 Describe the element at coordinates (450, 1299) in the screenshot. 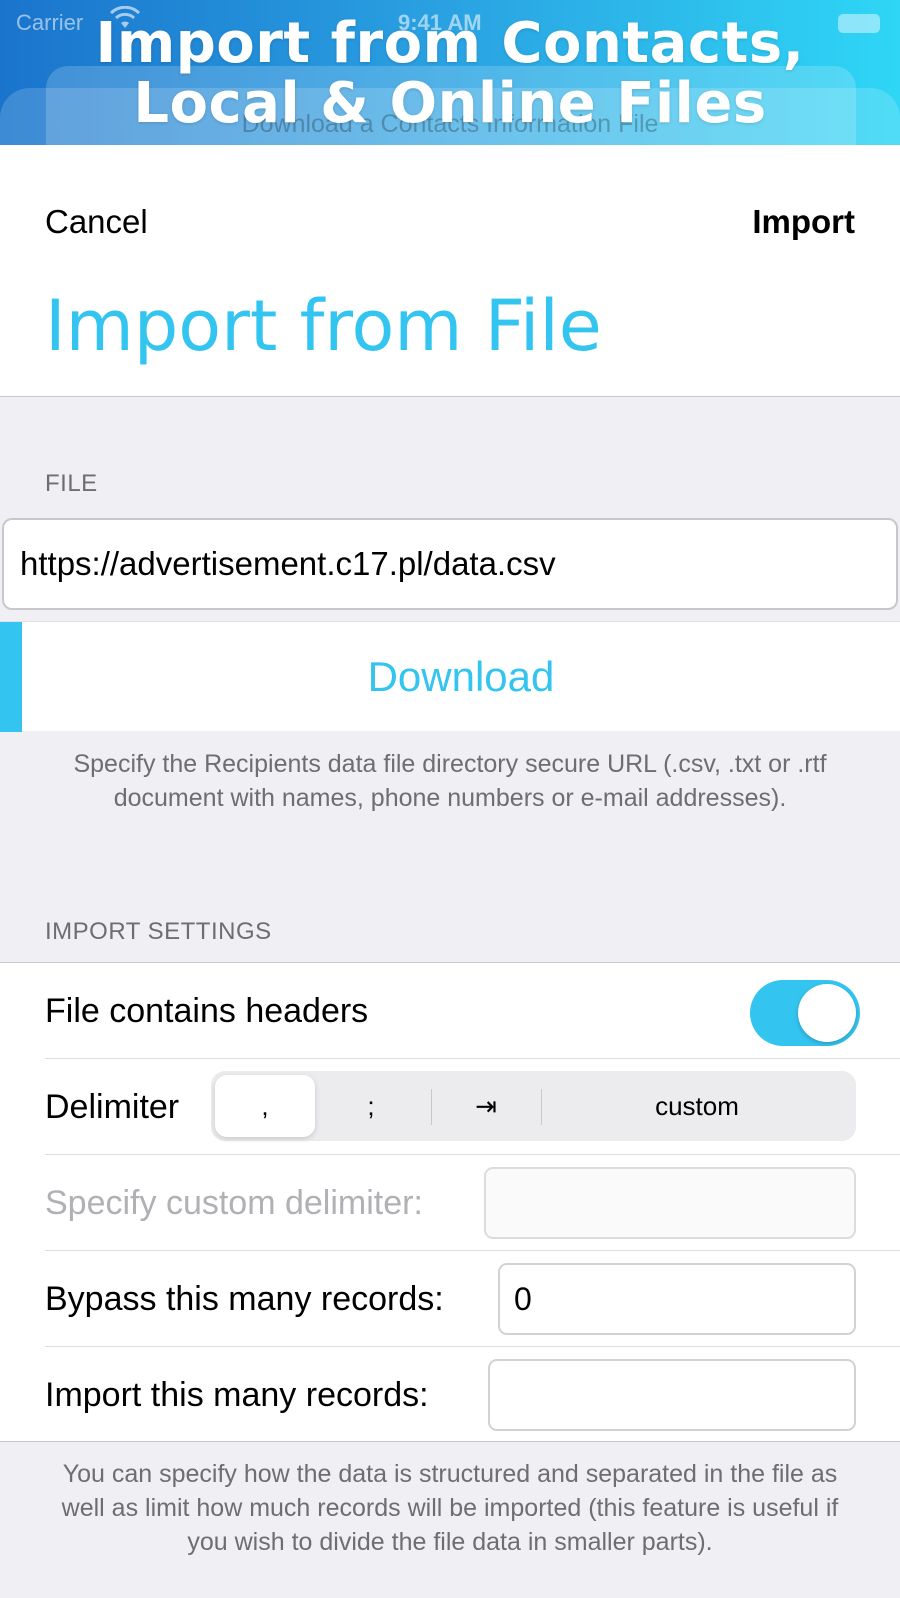

I see `bypass-records-row: Bypass this many records: 0` at that location.